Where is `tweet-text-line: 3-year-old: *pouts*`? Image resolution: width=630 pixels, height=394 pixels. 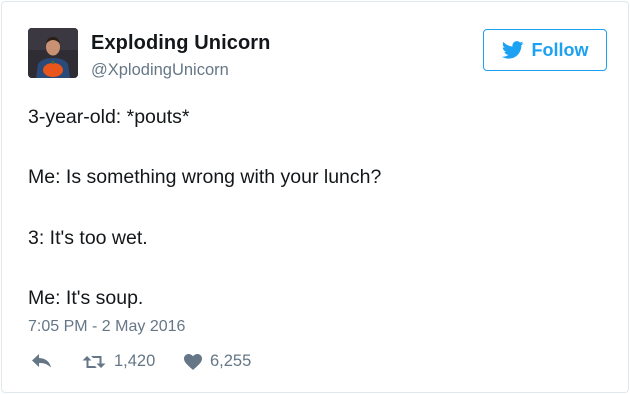 tweet-text-line: 3-year-old: *pouts* is located at coordinates (109, 117).